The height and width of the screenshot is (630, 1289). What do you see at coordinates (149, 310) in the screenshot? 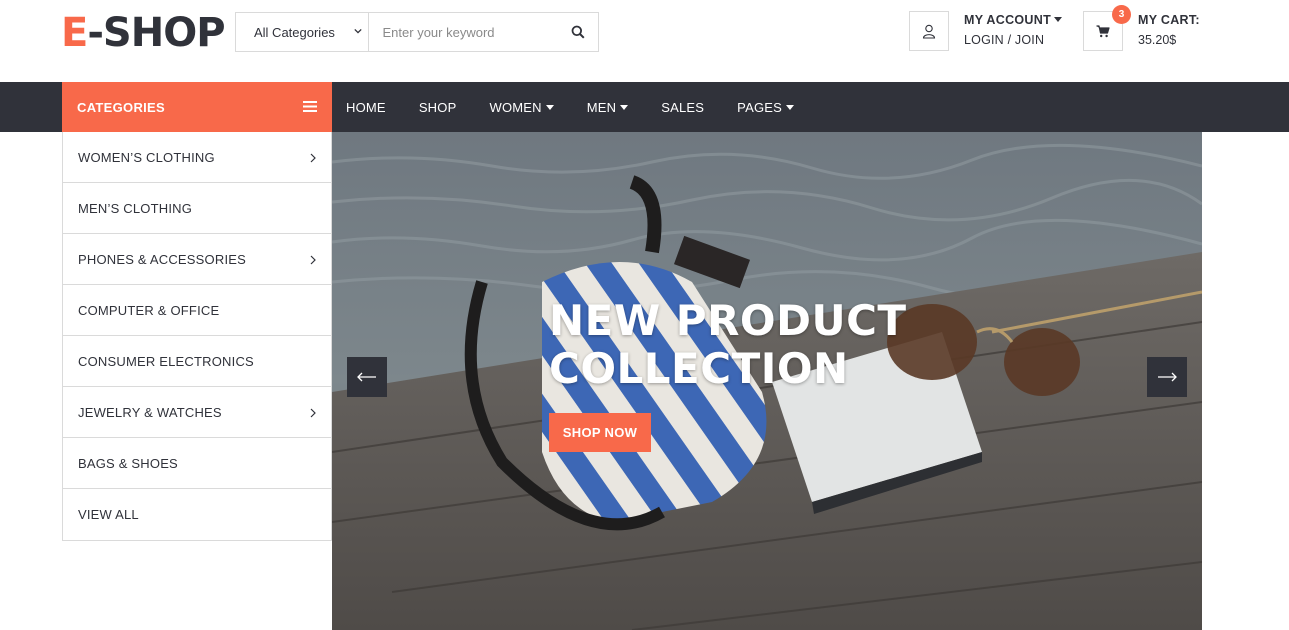
I see `category-item-label: COMPUTER & OFFICE` at bounding box center [149, 310].